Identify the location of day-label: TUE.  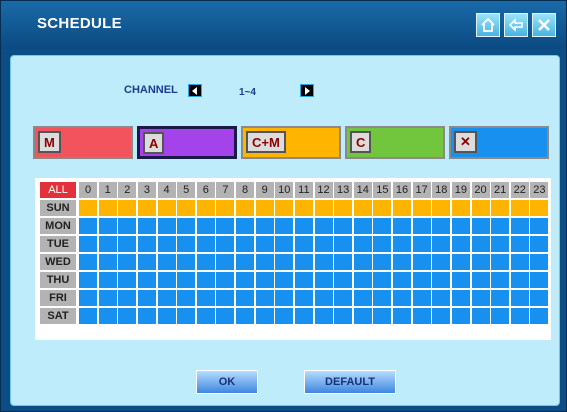
(58, 244).